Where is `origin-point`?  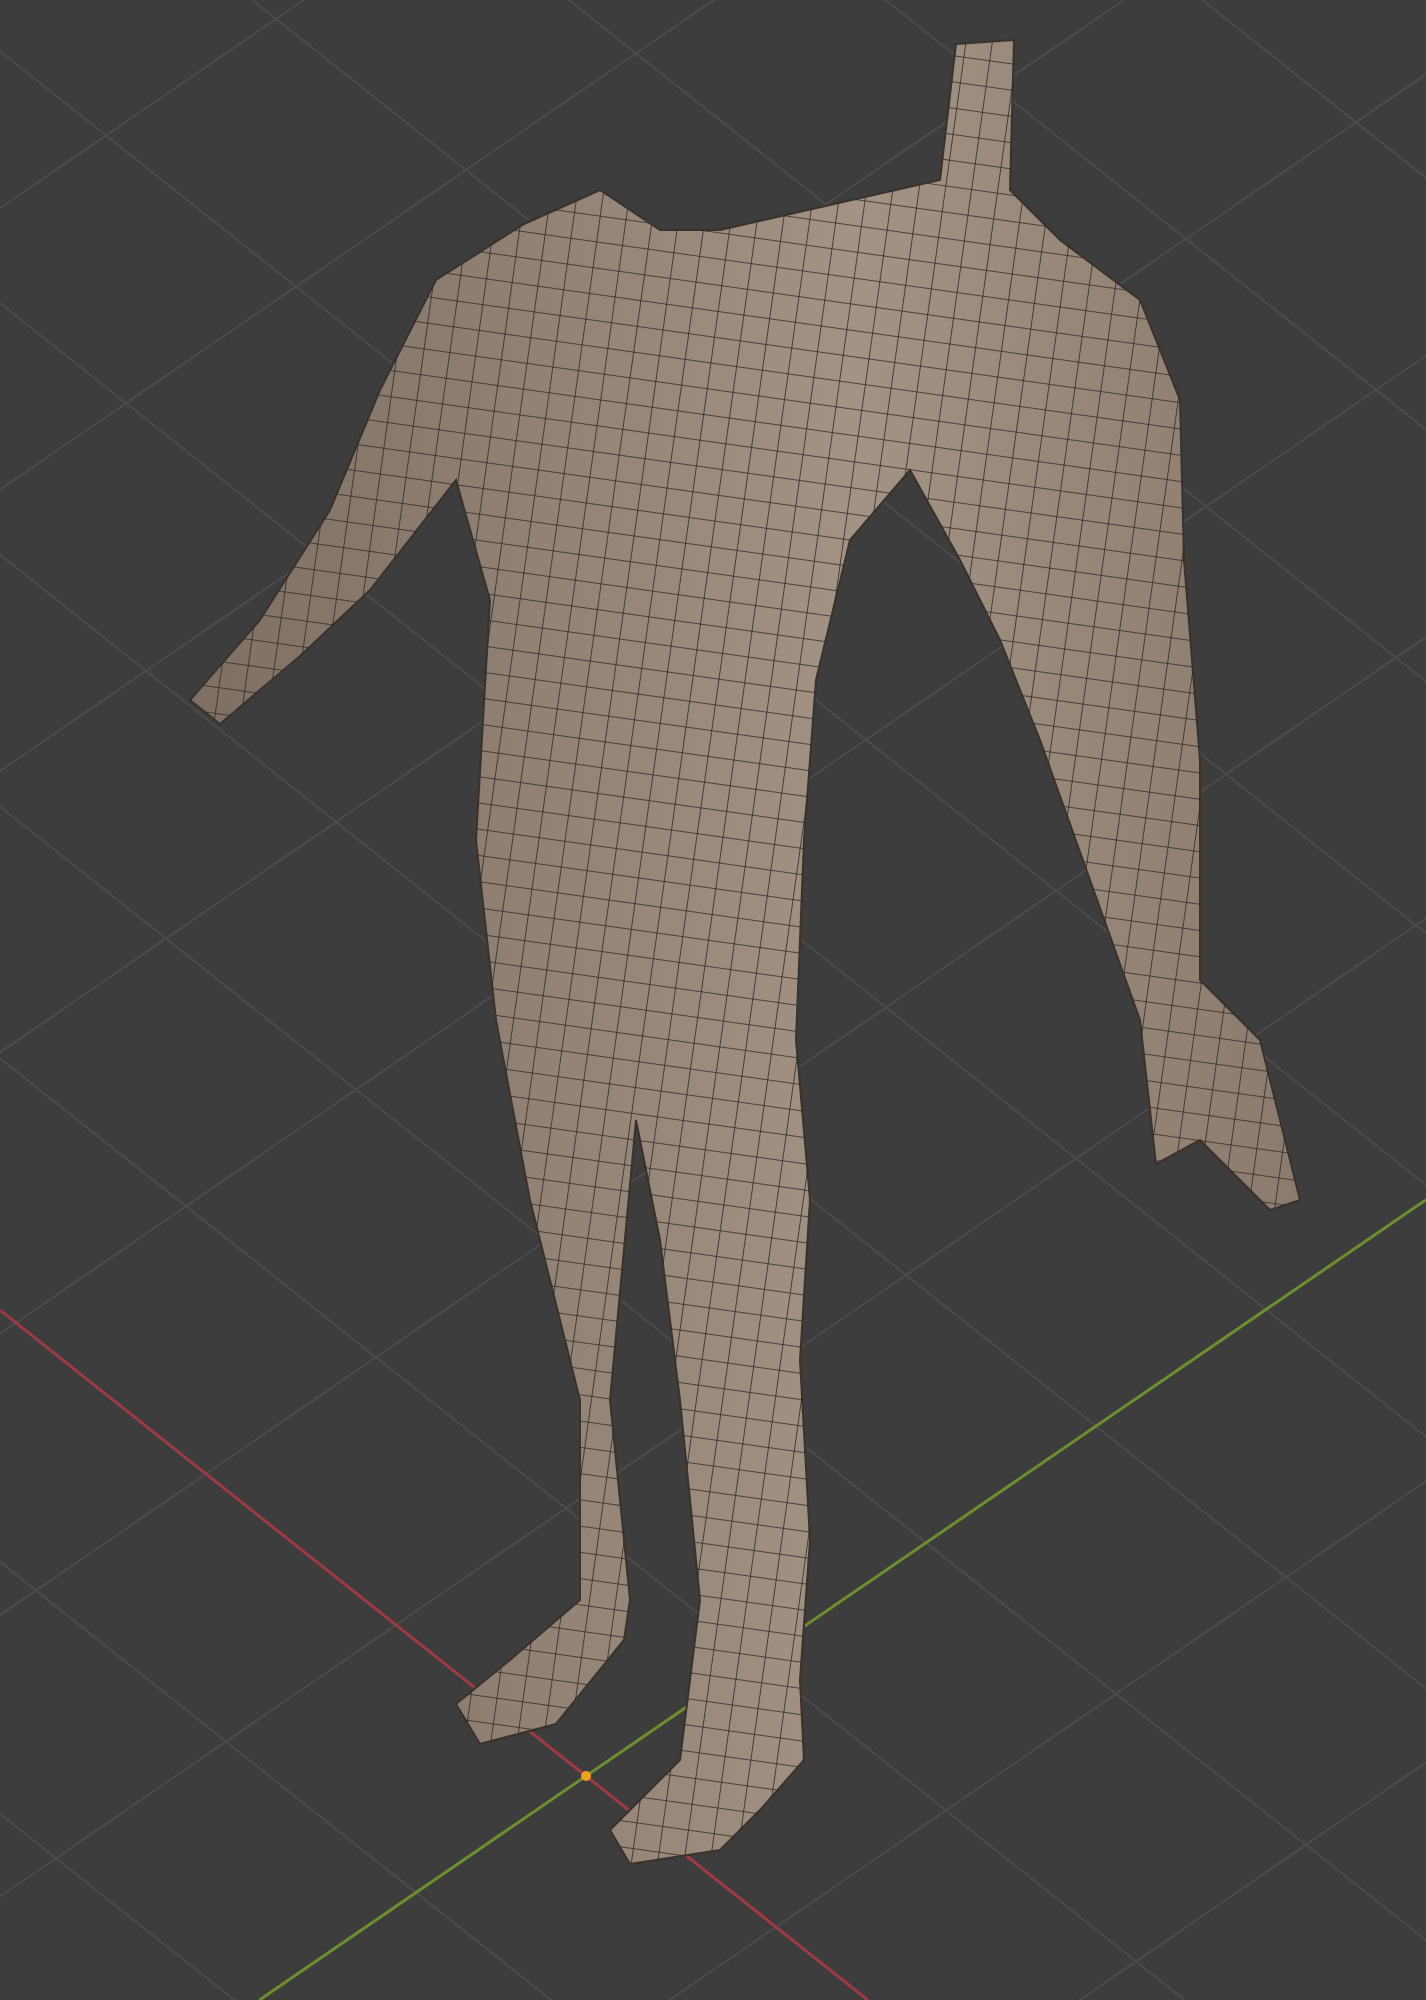 origin-point is located at coordinates (586, 1776).